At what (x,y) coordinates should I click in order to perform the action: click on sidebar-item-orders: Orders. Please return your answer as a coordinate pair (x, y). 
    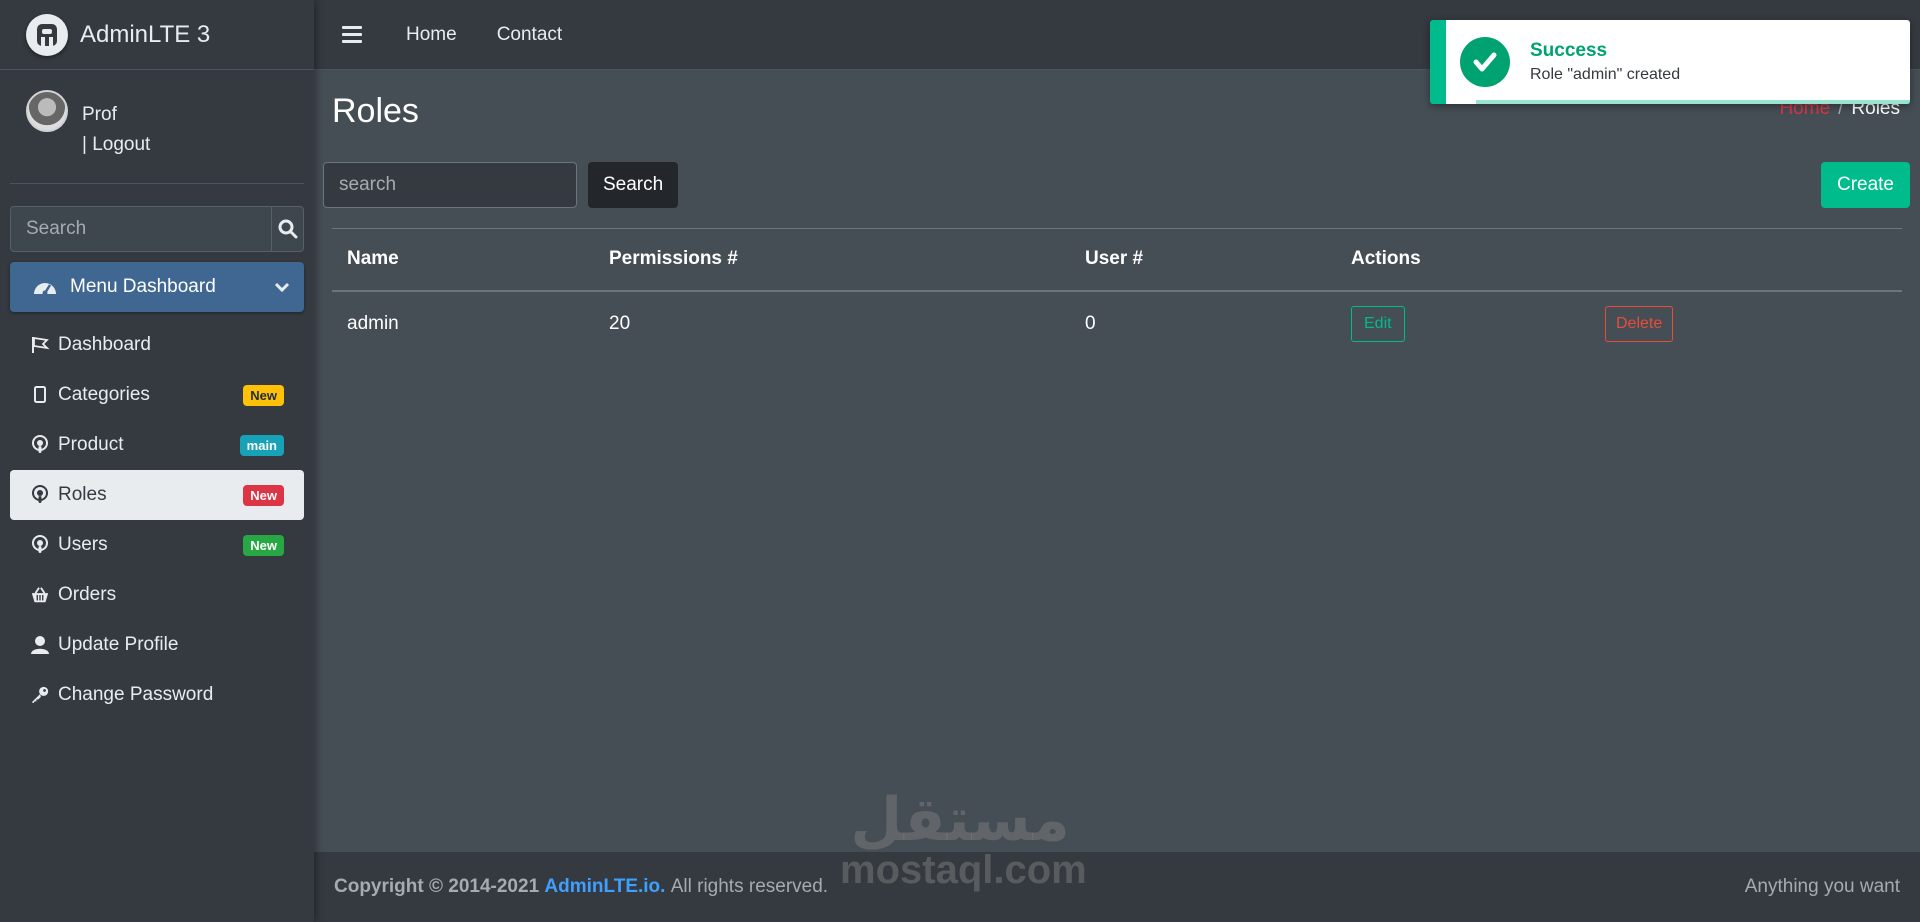
    Looking at the image, I should click on (157, 595).